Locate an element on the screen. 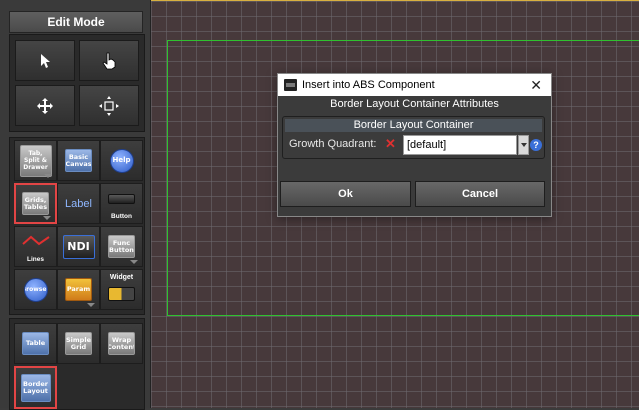  label-tool: Label is located at coordinates (78, 203).